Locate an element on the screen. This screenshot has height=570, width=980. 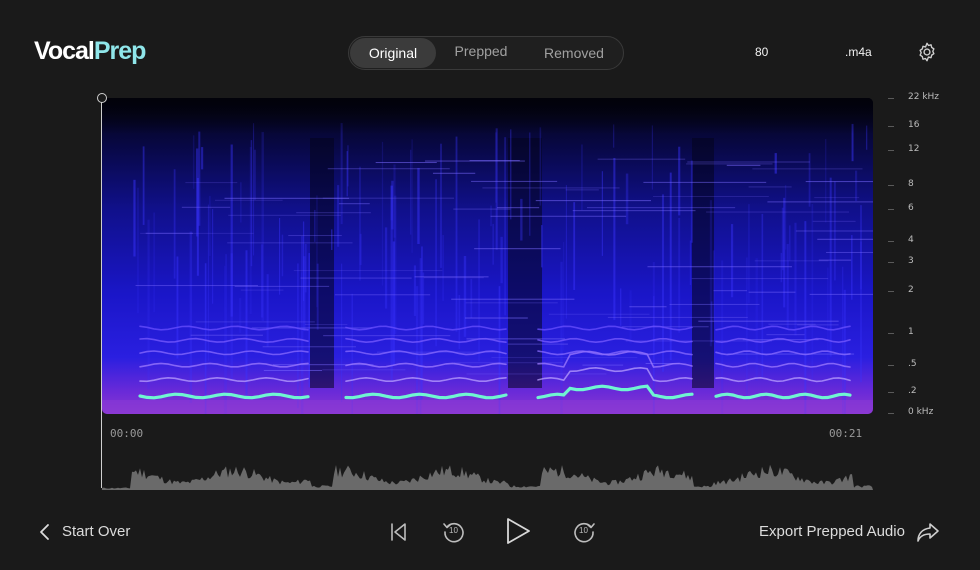
rewind-10-button: 10 is located at coordinates (454, 532).